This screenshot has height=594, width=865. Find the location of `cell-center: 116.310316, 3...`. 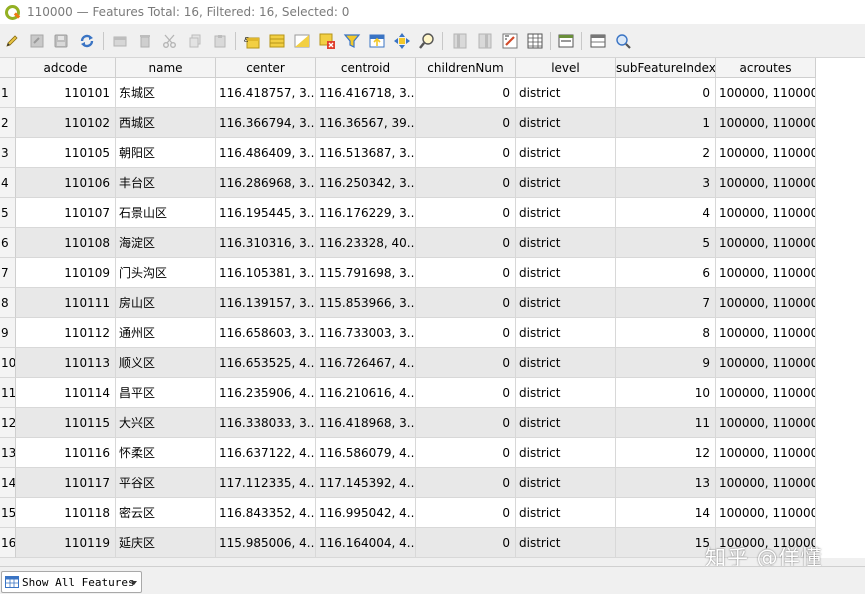

cell-center: 116.310316, 3... is located at coordinates (266, 243).